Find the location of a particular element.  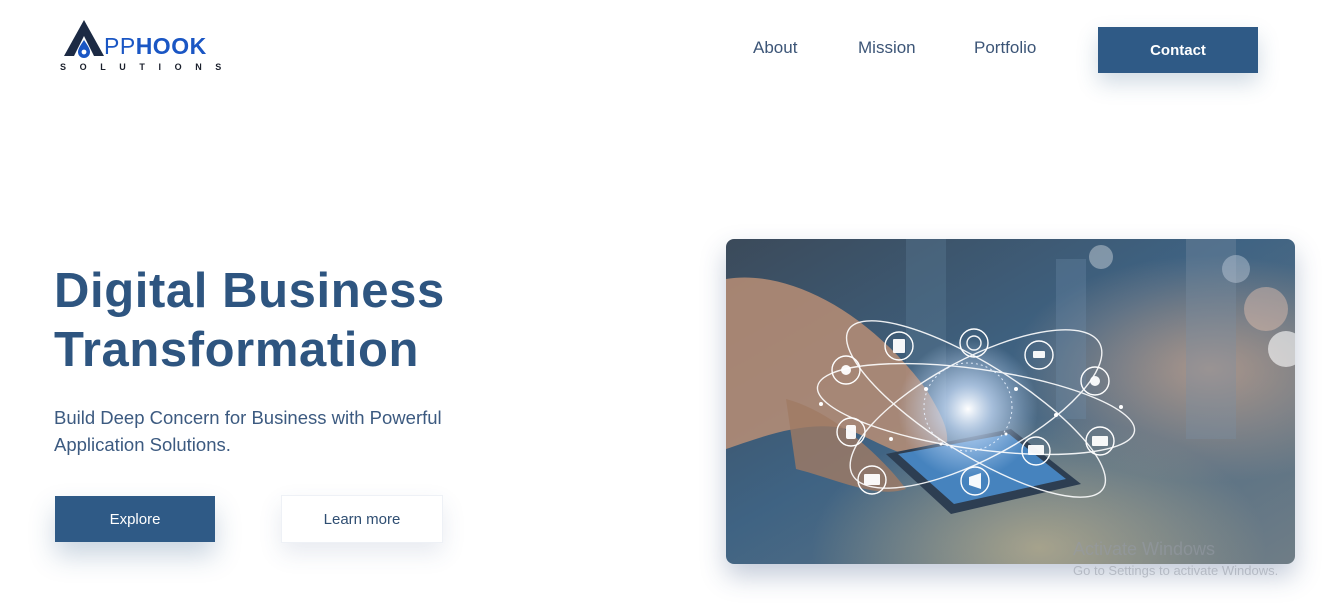

activate-windows-hint: Go to Settings to activate Windows. is located at coordinates (1176, 570).